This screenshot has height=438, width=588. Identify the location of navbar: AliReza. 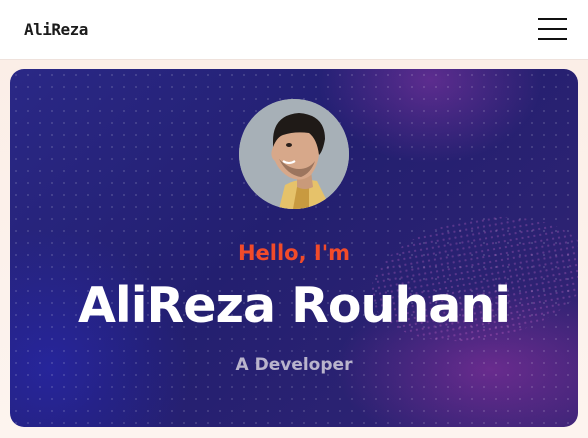
(294, 30).